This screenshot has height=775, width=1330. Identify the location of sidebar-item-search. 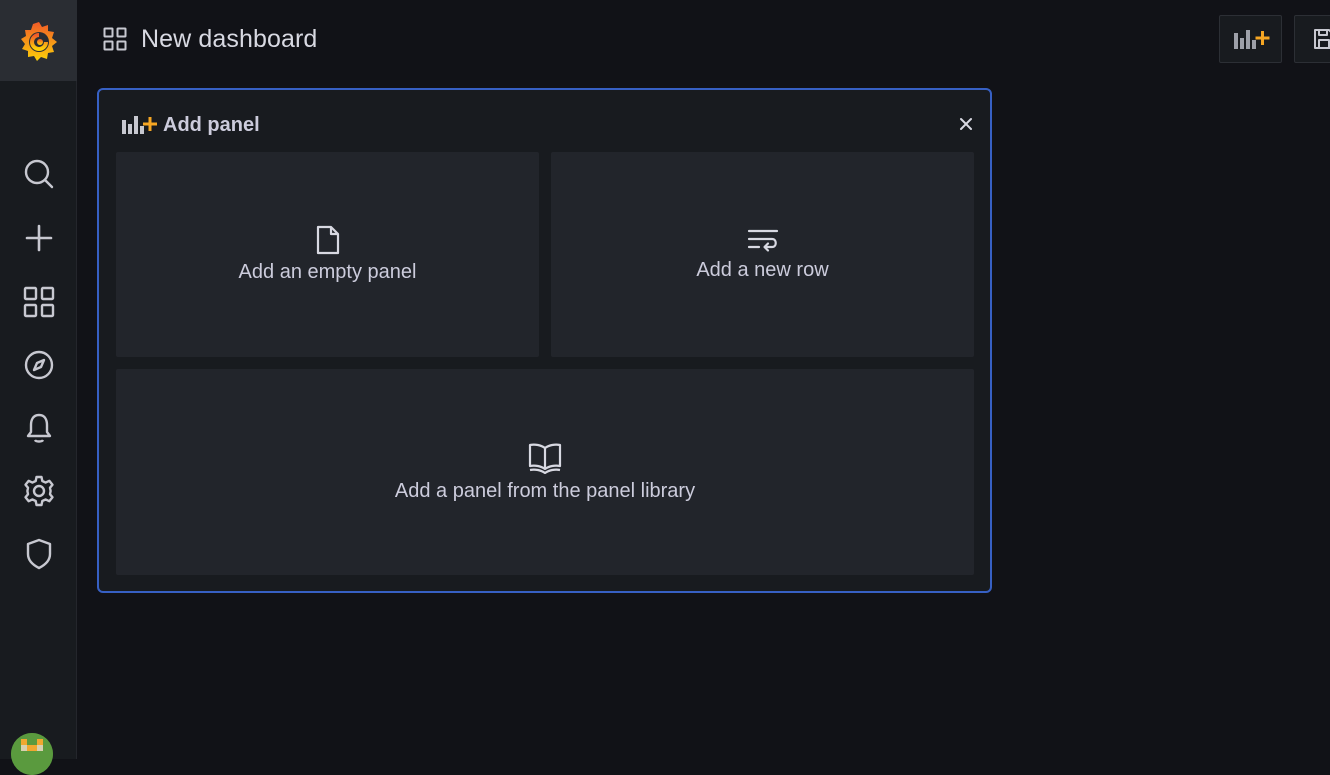
(38, 174).